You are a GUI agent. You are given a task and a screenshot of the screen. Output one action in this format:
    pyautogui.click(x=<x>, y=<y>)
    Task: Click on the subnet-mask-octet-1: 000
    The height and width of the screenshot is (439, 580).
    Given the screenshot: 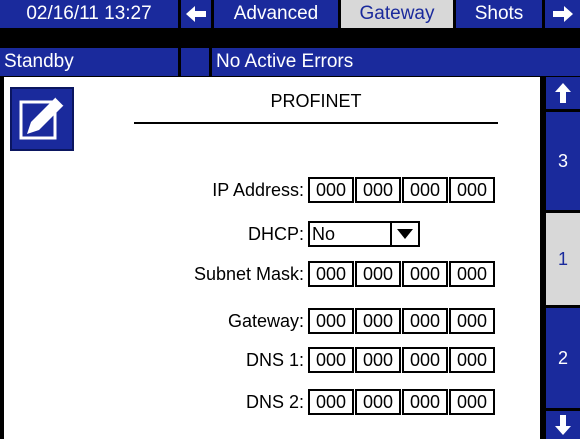 What is the action you would take?
    pyautogui.click(x=331, y=274)
    